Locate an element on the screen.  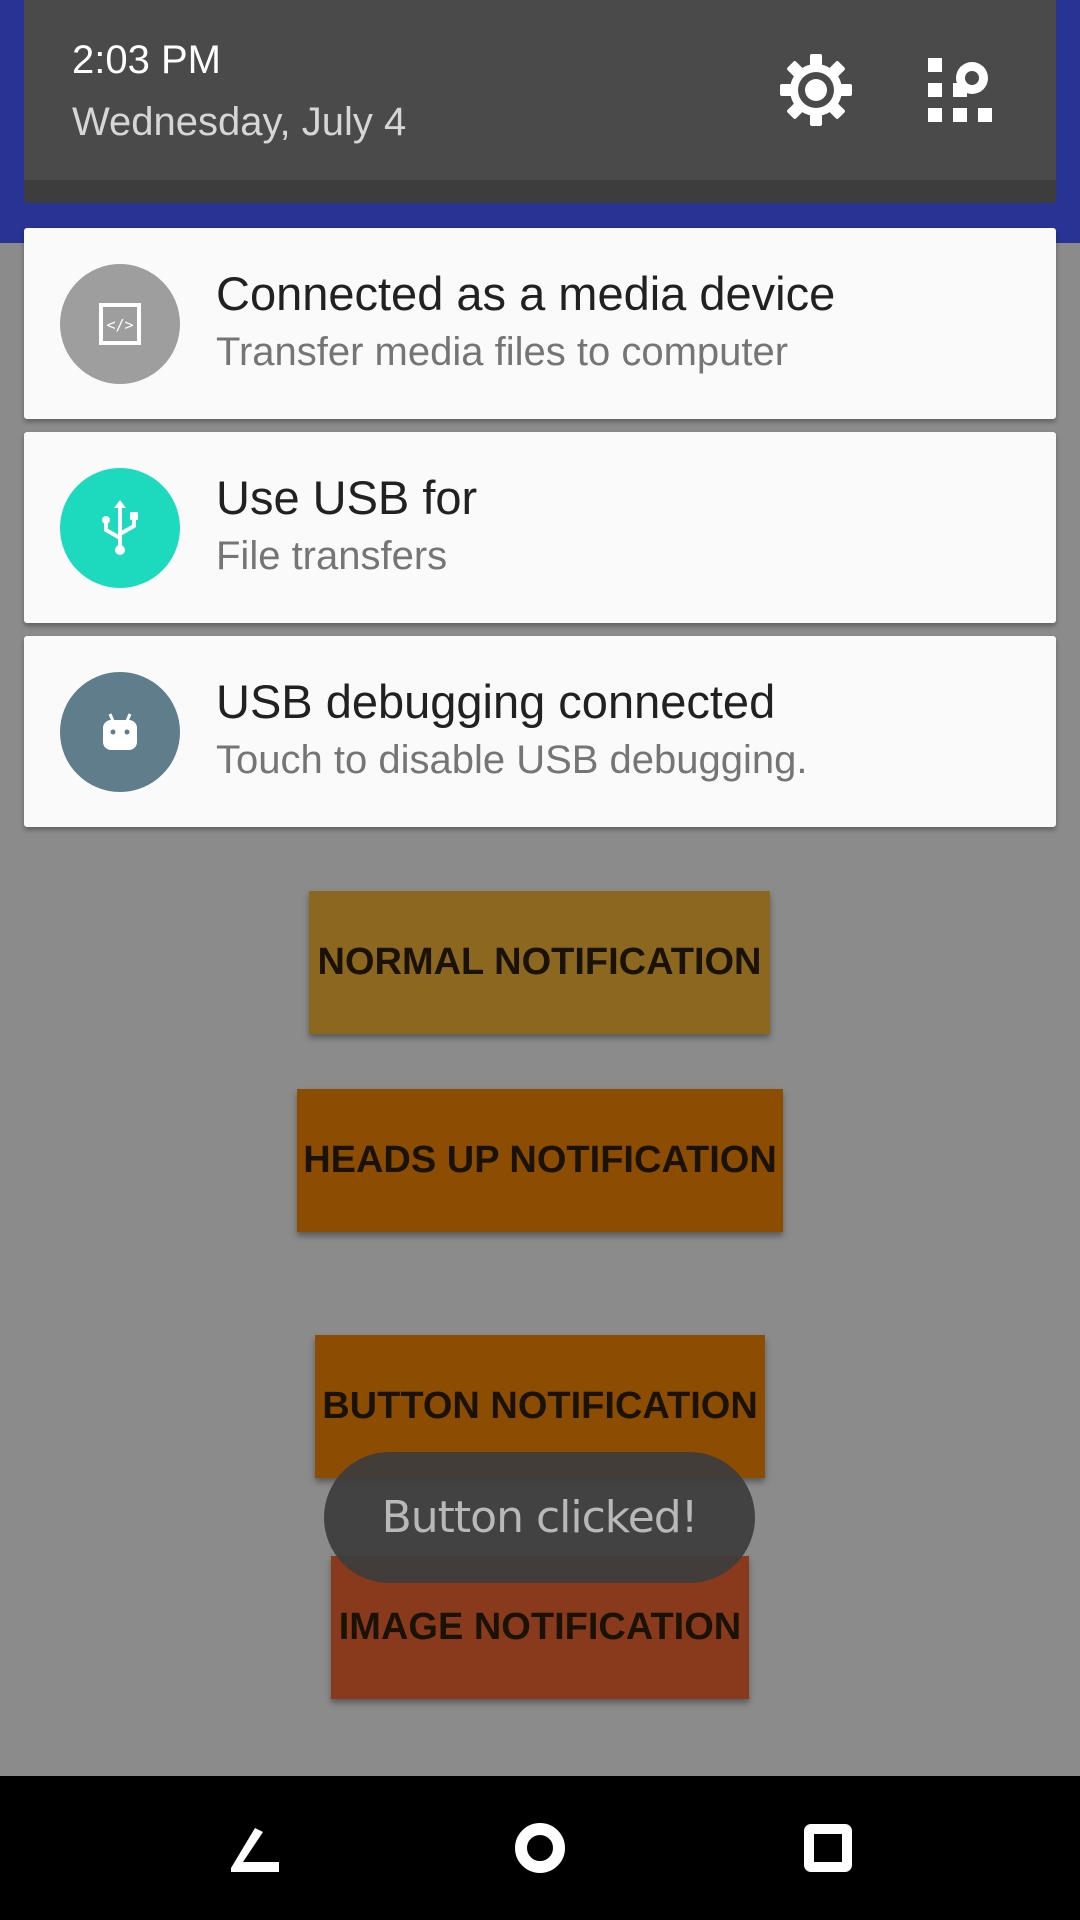
notification-title: Use USB for is located at coordinates (347, 497).